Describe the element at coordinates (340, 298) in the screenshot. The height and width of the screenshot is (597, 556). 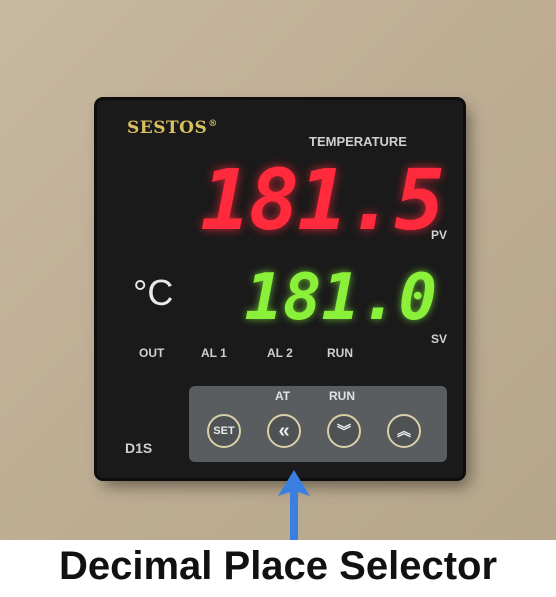
I see `sv-display: 181.0` at that location.